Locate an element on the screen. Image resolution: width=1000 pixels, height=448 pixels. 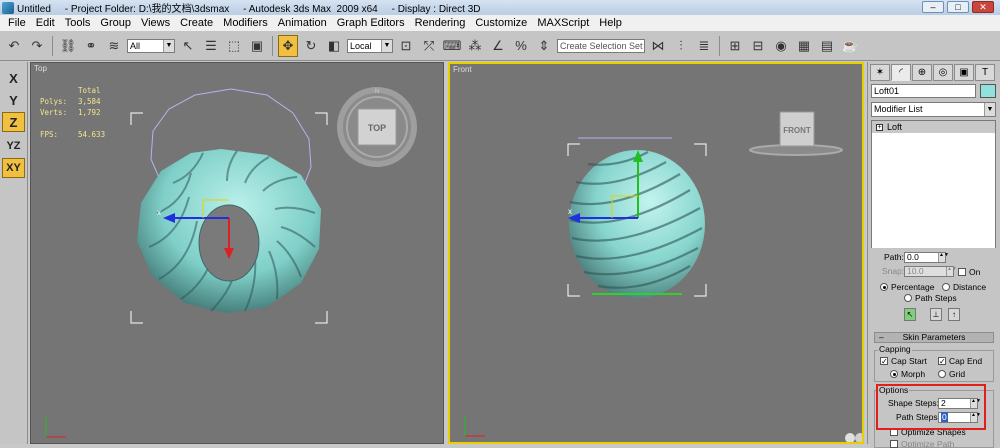
rectangular-selection-icon: ⬚ is located at coordinates (234, 46).